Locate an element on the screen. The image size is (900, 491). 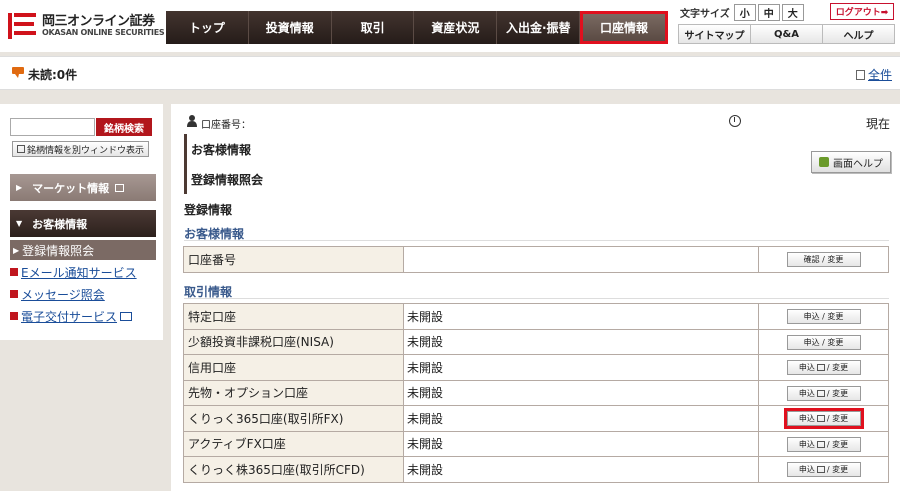
sidebar-item-label: メッセージ照会 is located at coordinates (63, 294).